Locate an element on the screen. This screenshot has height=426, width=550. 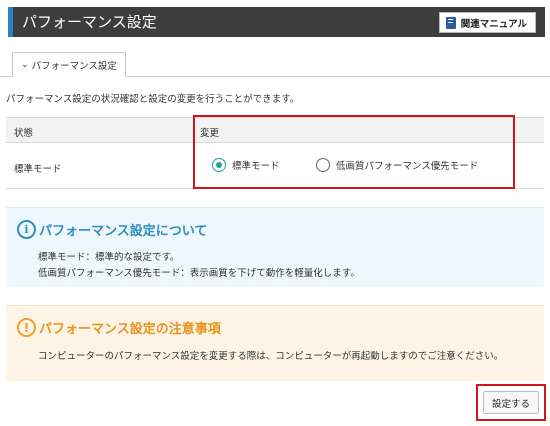
warning-title: パフォーマンス設定の注意事項 is located at coordinates (130, 329).